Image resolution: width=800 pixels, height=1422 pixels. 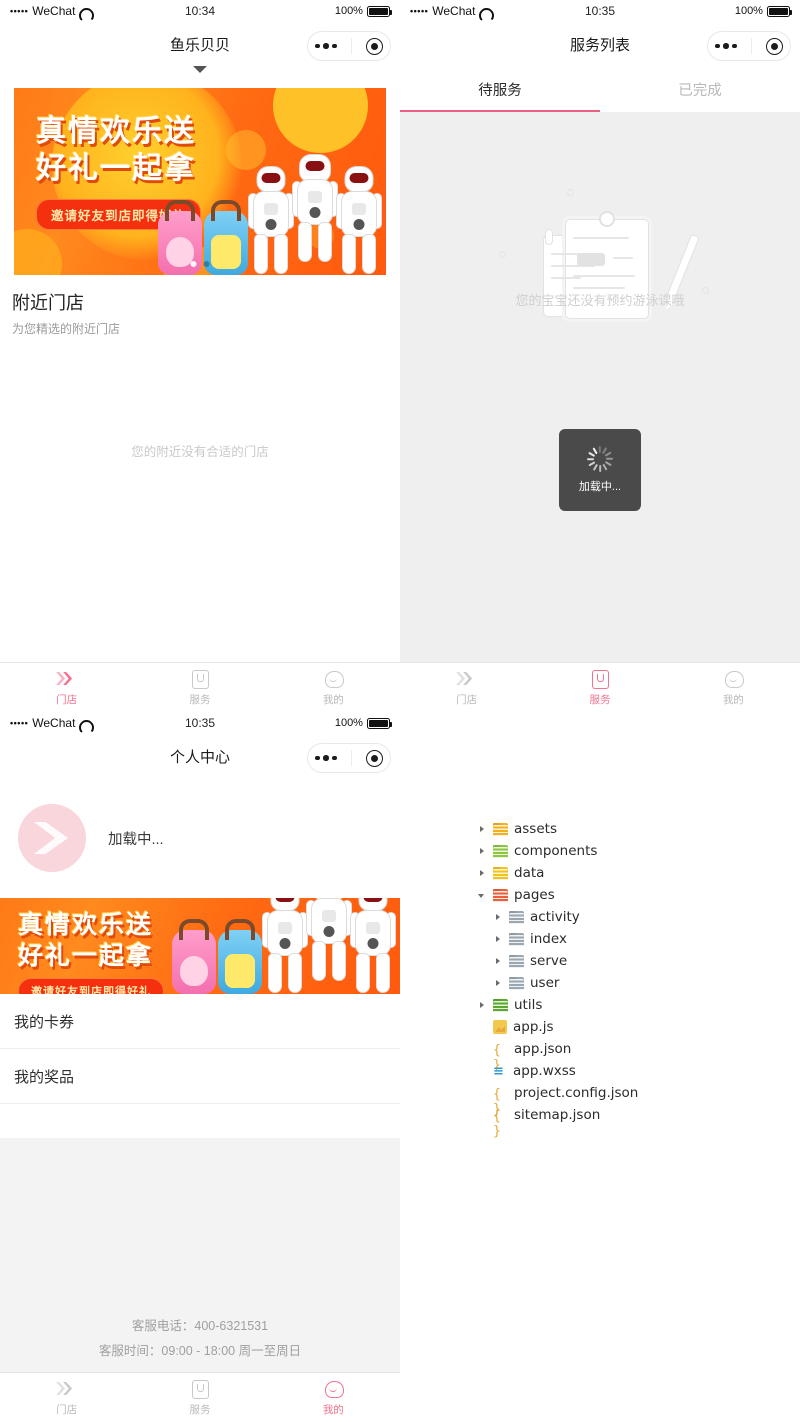 What do you see at coordinates (639, 983) in the screenshot?
I see `tree-folder-row: user` at bounding box center [639, 983].